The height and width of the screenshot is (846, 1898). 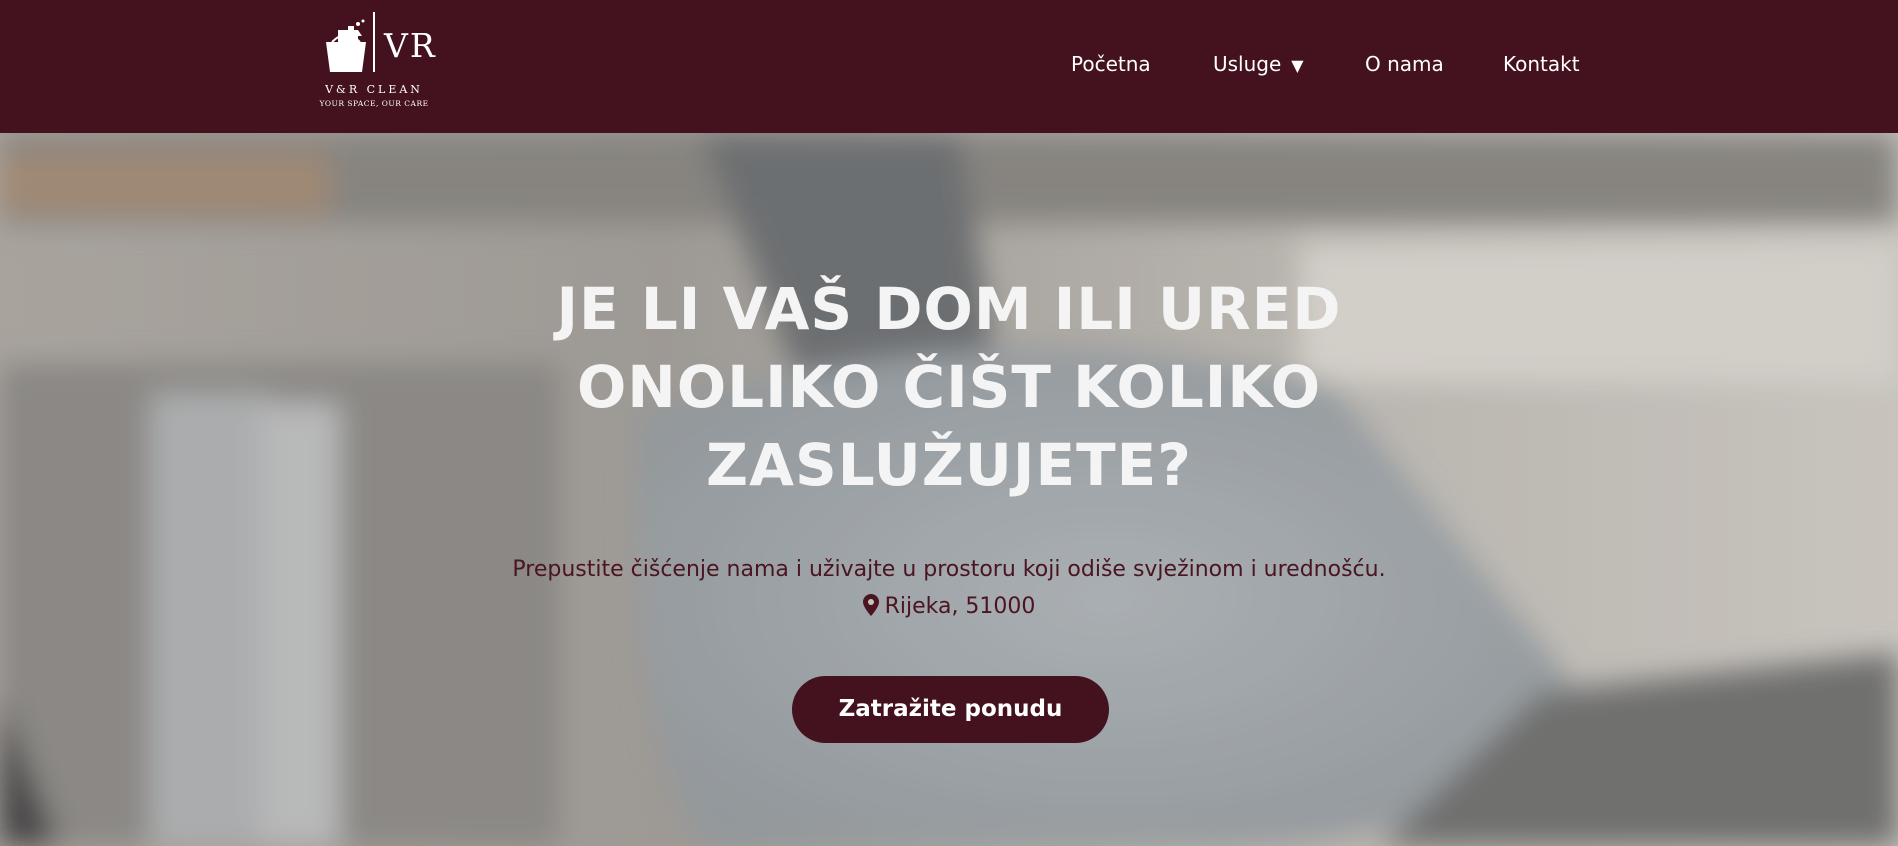 I want to click on logo-letters: VR, so click(x=410, y=45).